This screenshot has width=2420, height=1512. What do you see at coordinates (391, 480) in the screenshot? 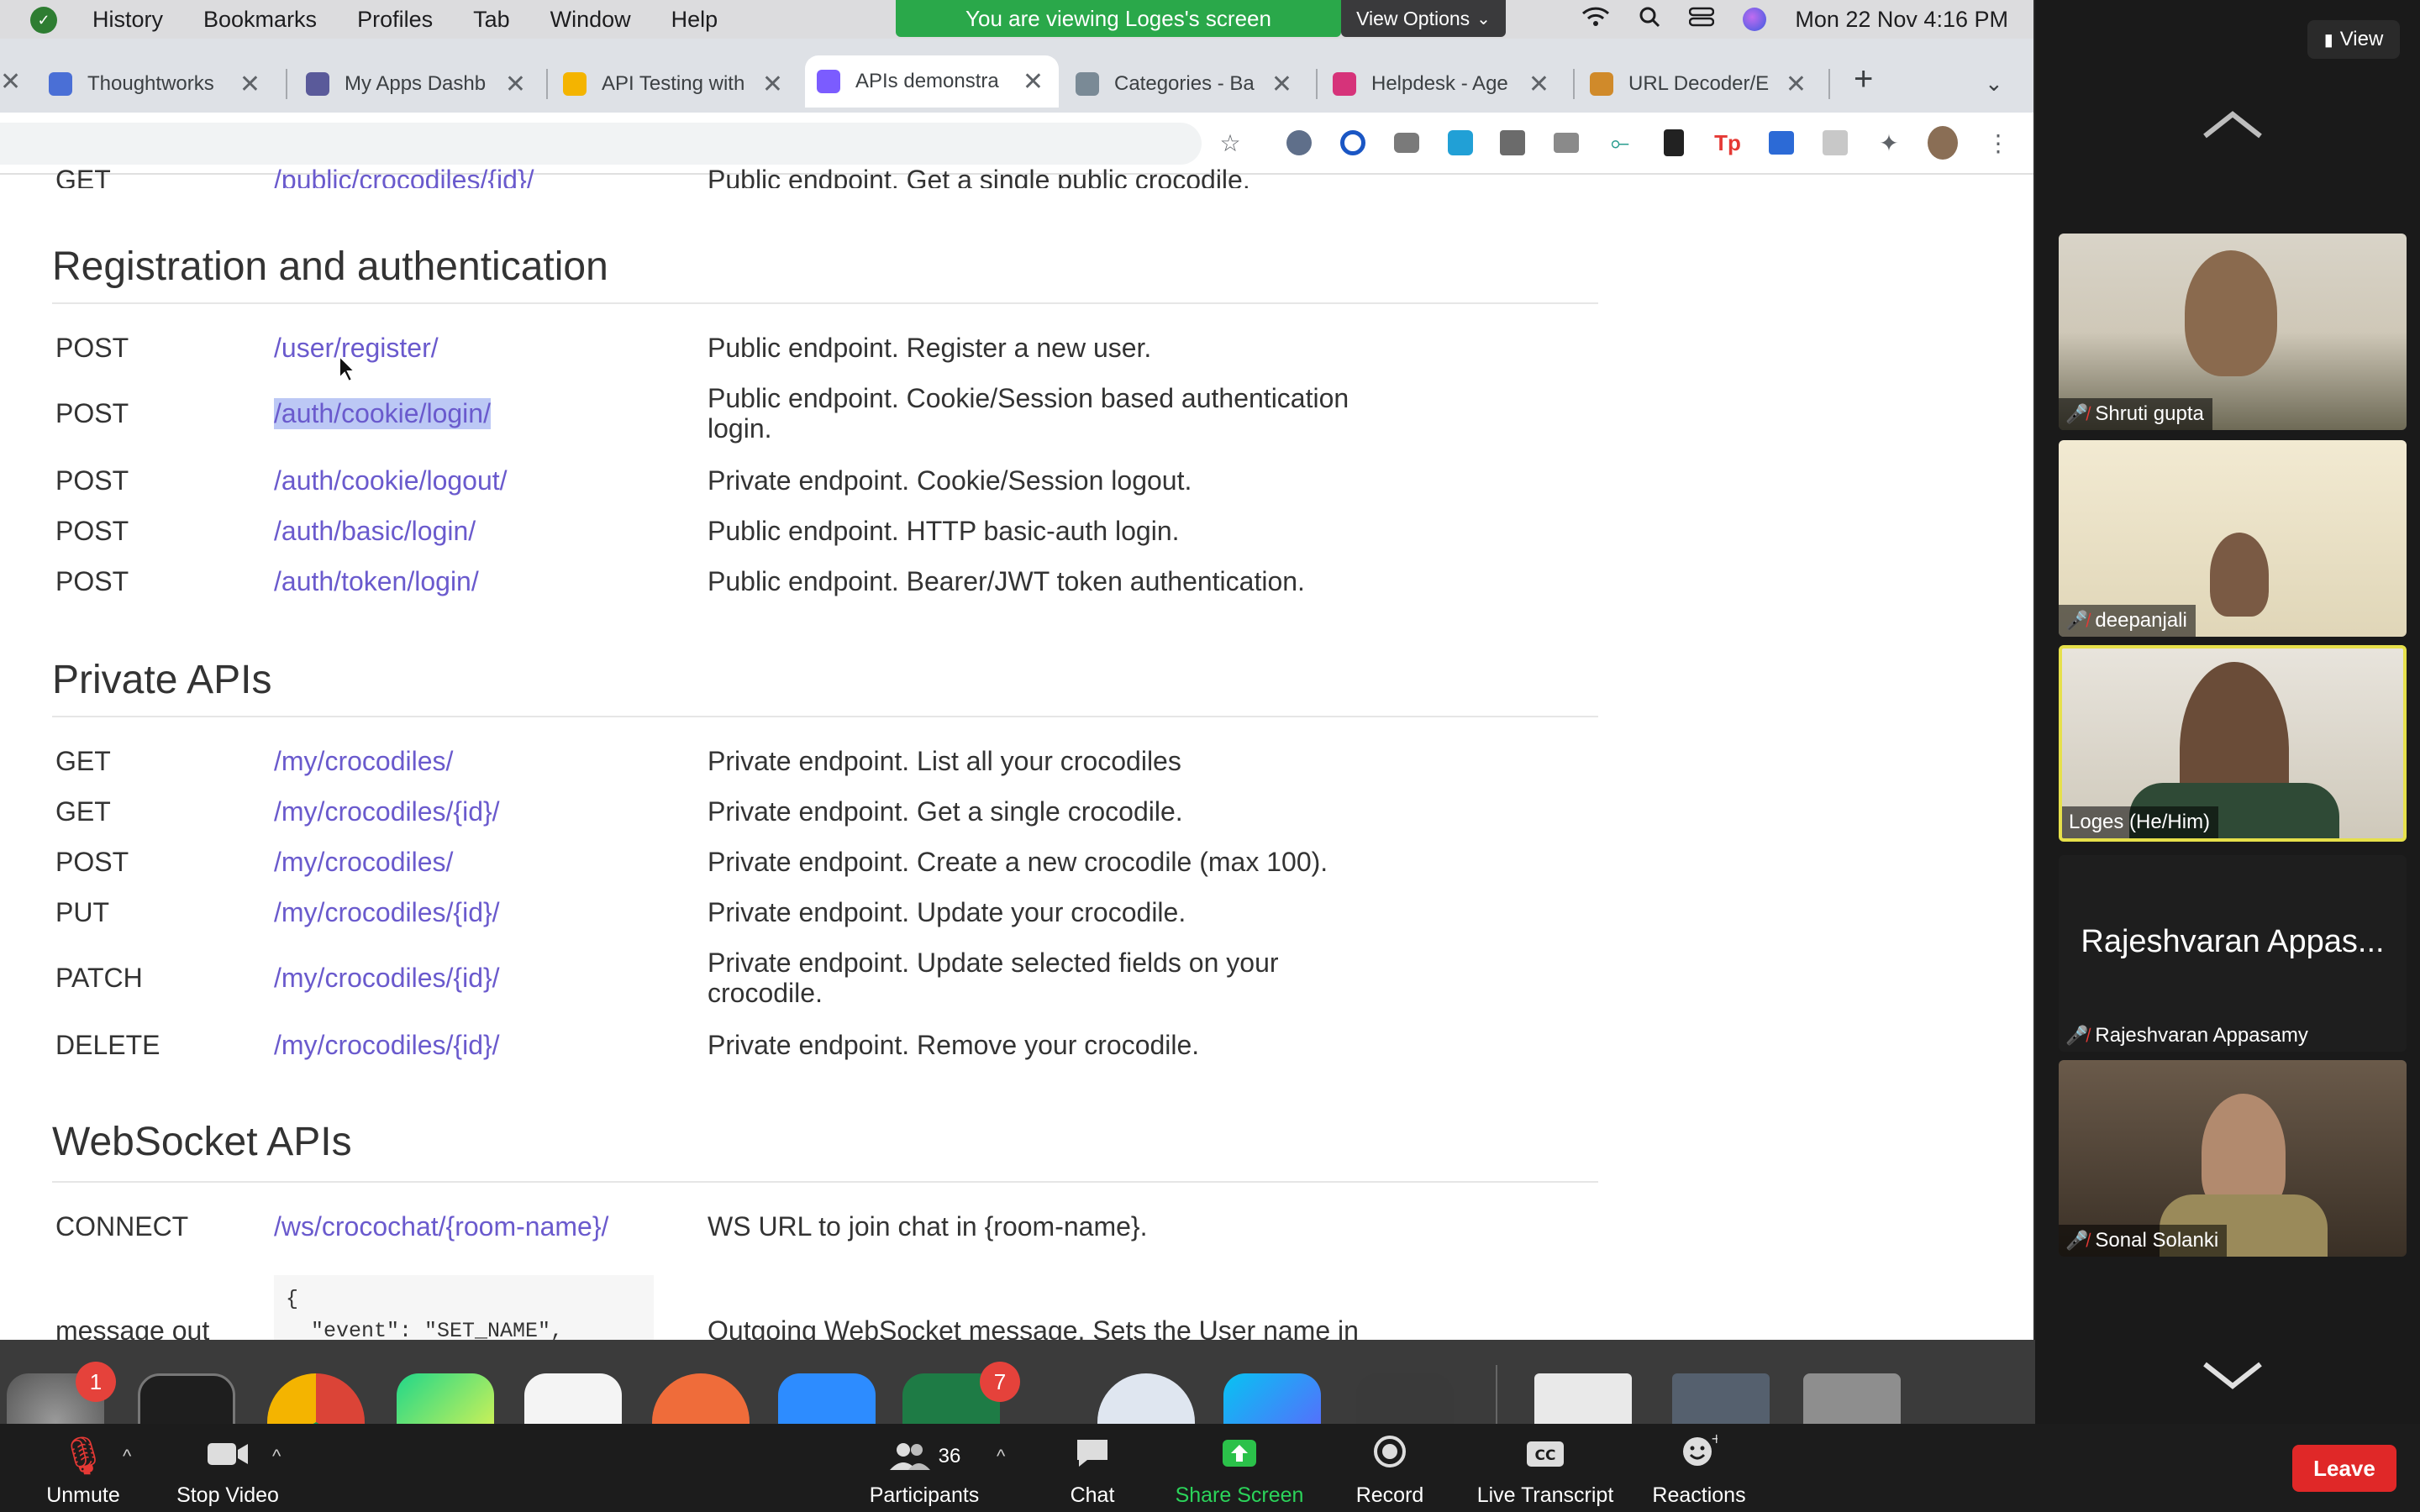
I see `endpoint-link: /auth/cookie/logout/` at bounding box center [391, 480].